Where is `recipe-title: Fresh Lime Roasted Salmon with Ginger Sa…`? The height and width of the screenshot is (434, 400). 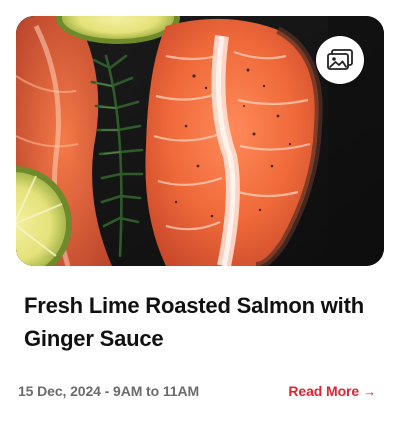 recipe-title: Fresh Lime Roasted Salmon with Ginger Sa… is located at coordinates (194, 322).